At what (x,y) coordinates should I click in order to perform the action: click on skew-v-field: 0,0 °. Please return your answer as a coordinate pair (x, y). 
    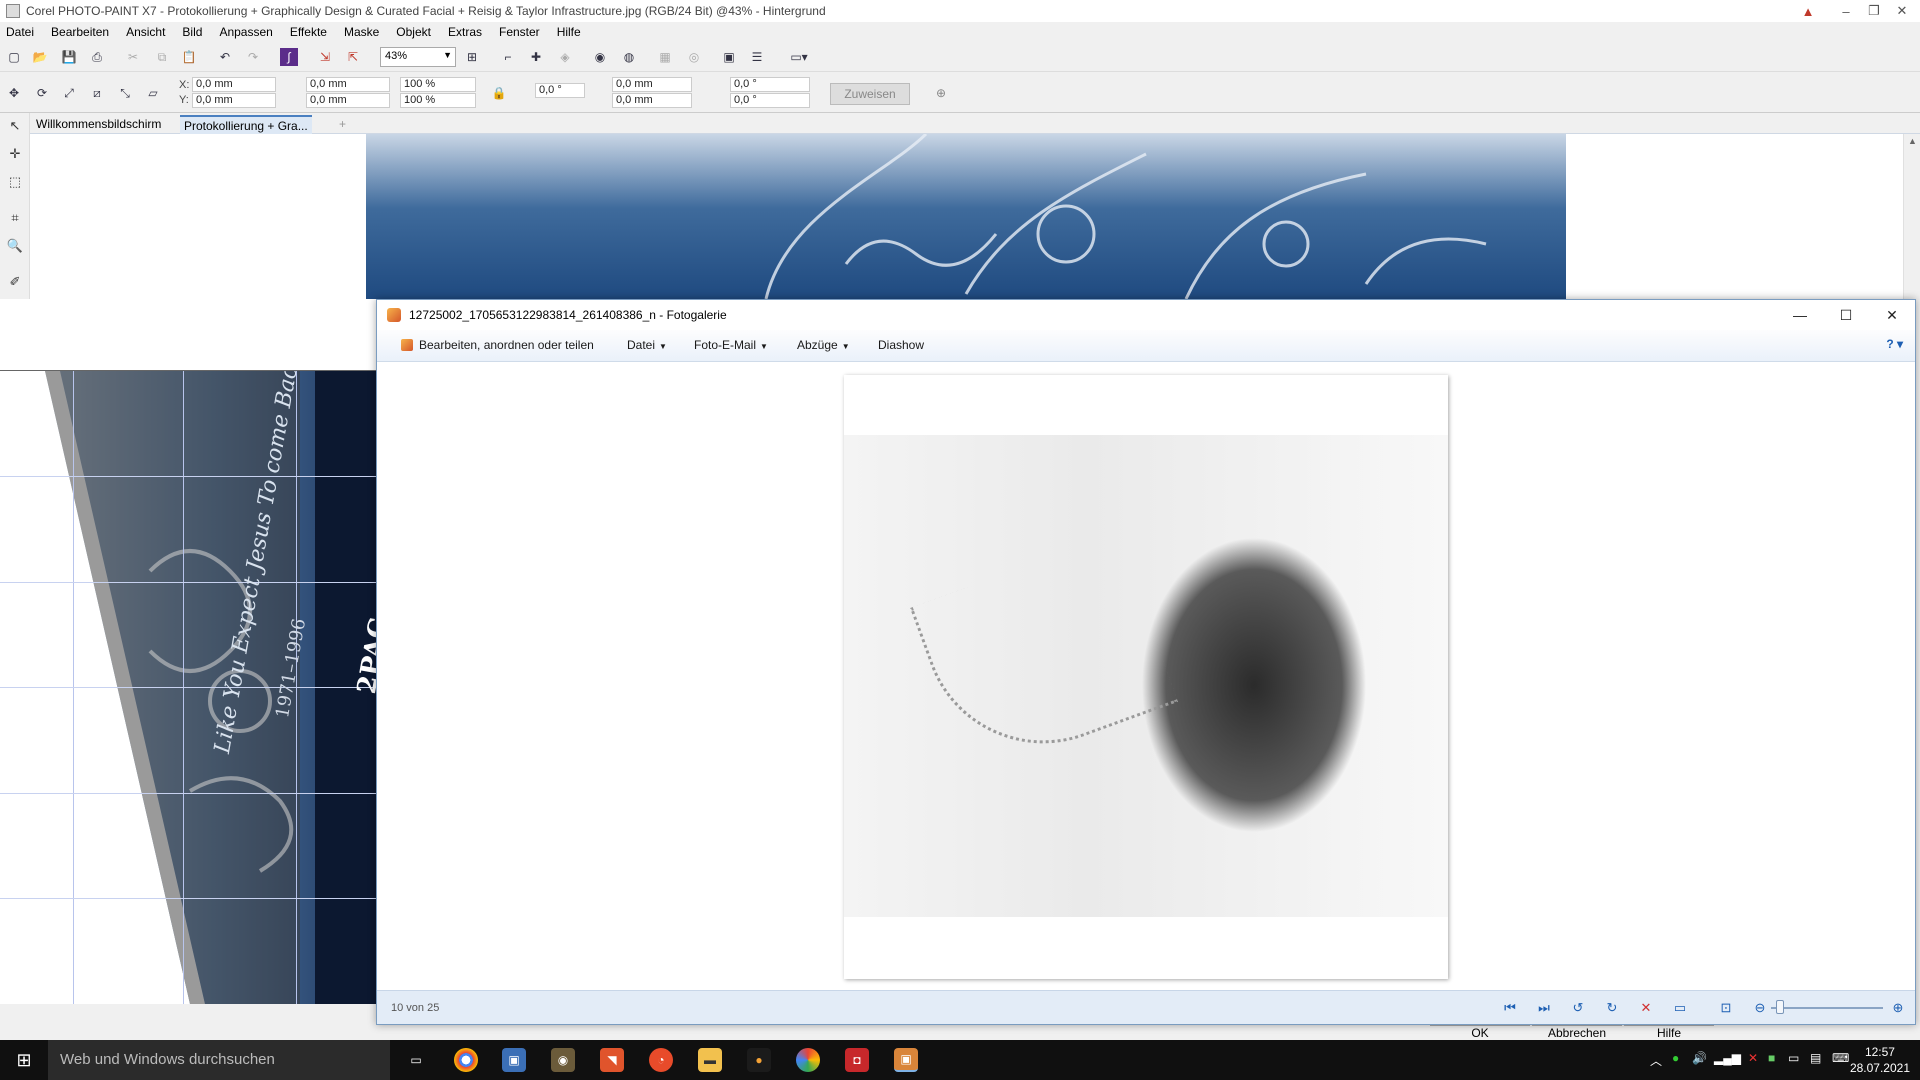
    Looking at the image, I should click on (770, 100).